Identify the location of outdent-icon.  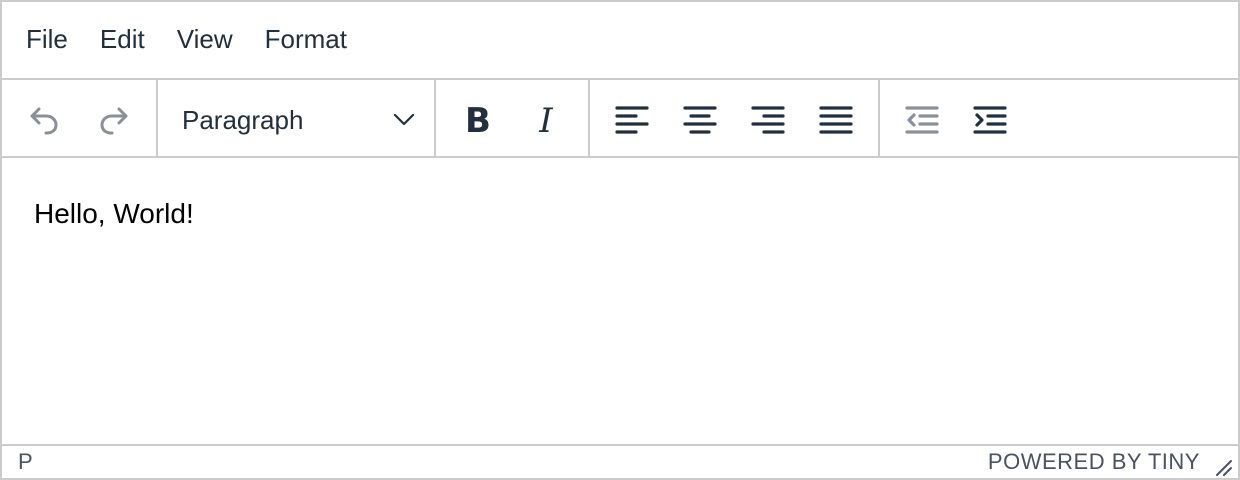
(922, 120).